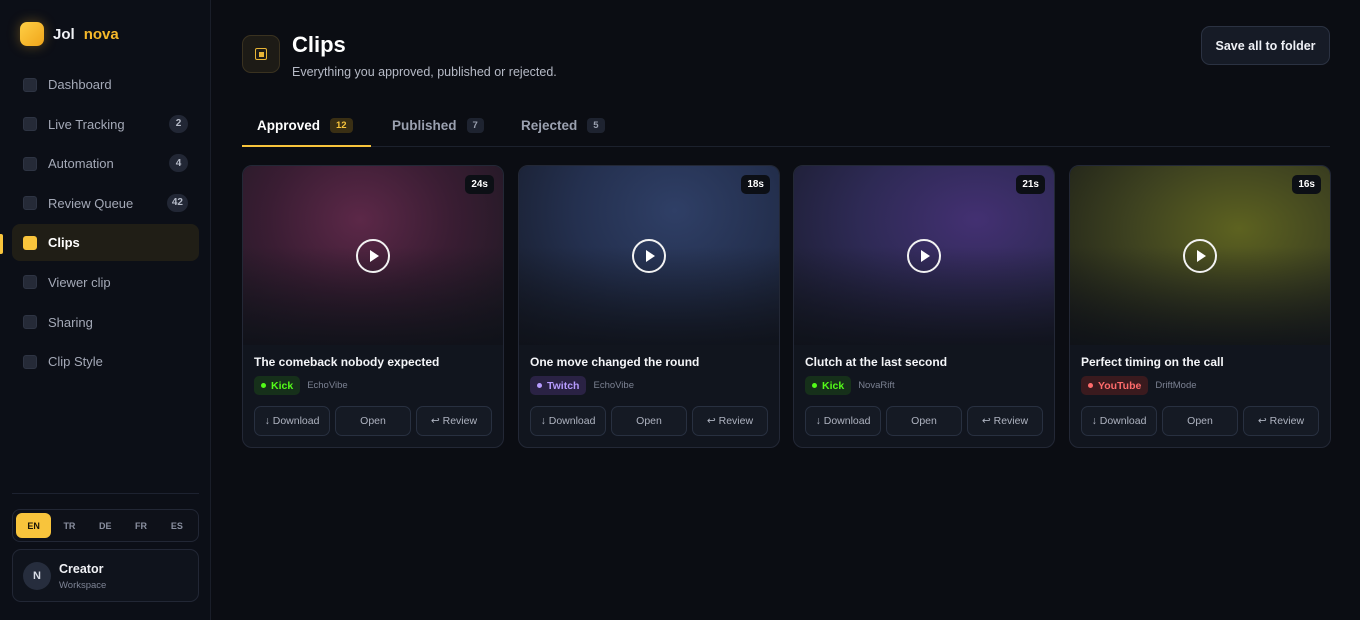 The width and height of the screenshot is (1360, 620). I want to click on tab-approved: Approved 12, so click(305, 125).